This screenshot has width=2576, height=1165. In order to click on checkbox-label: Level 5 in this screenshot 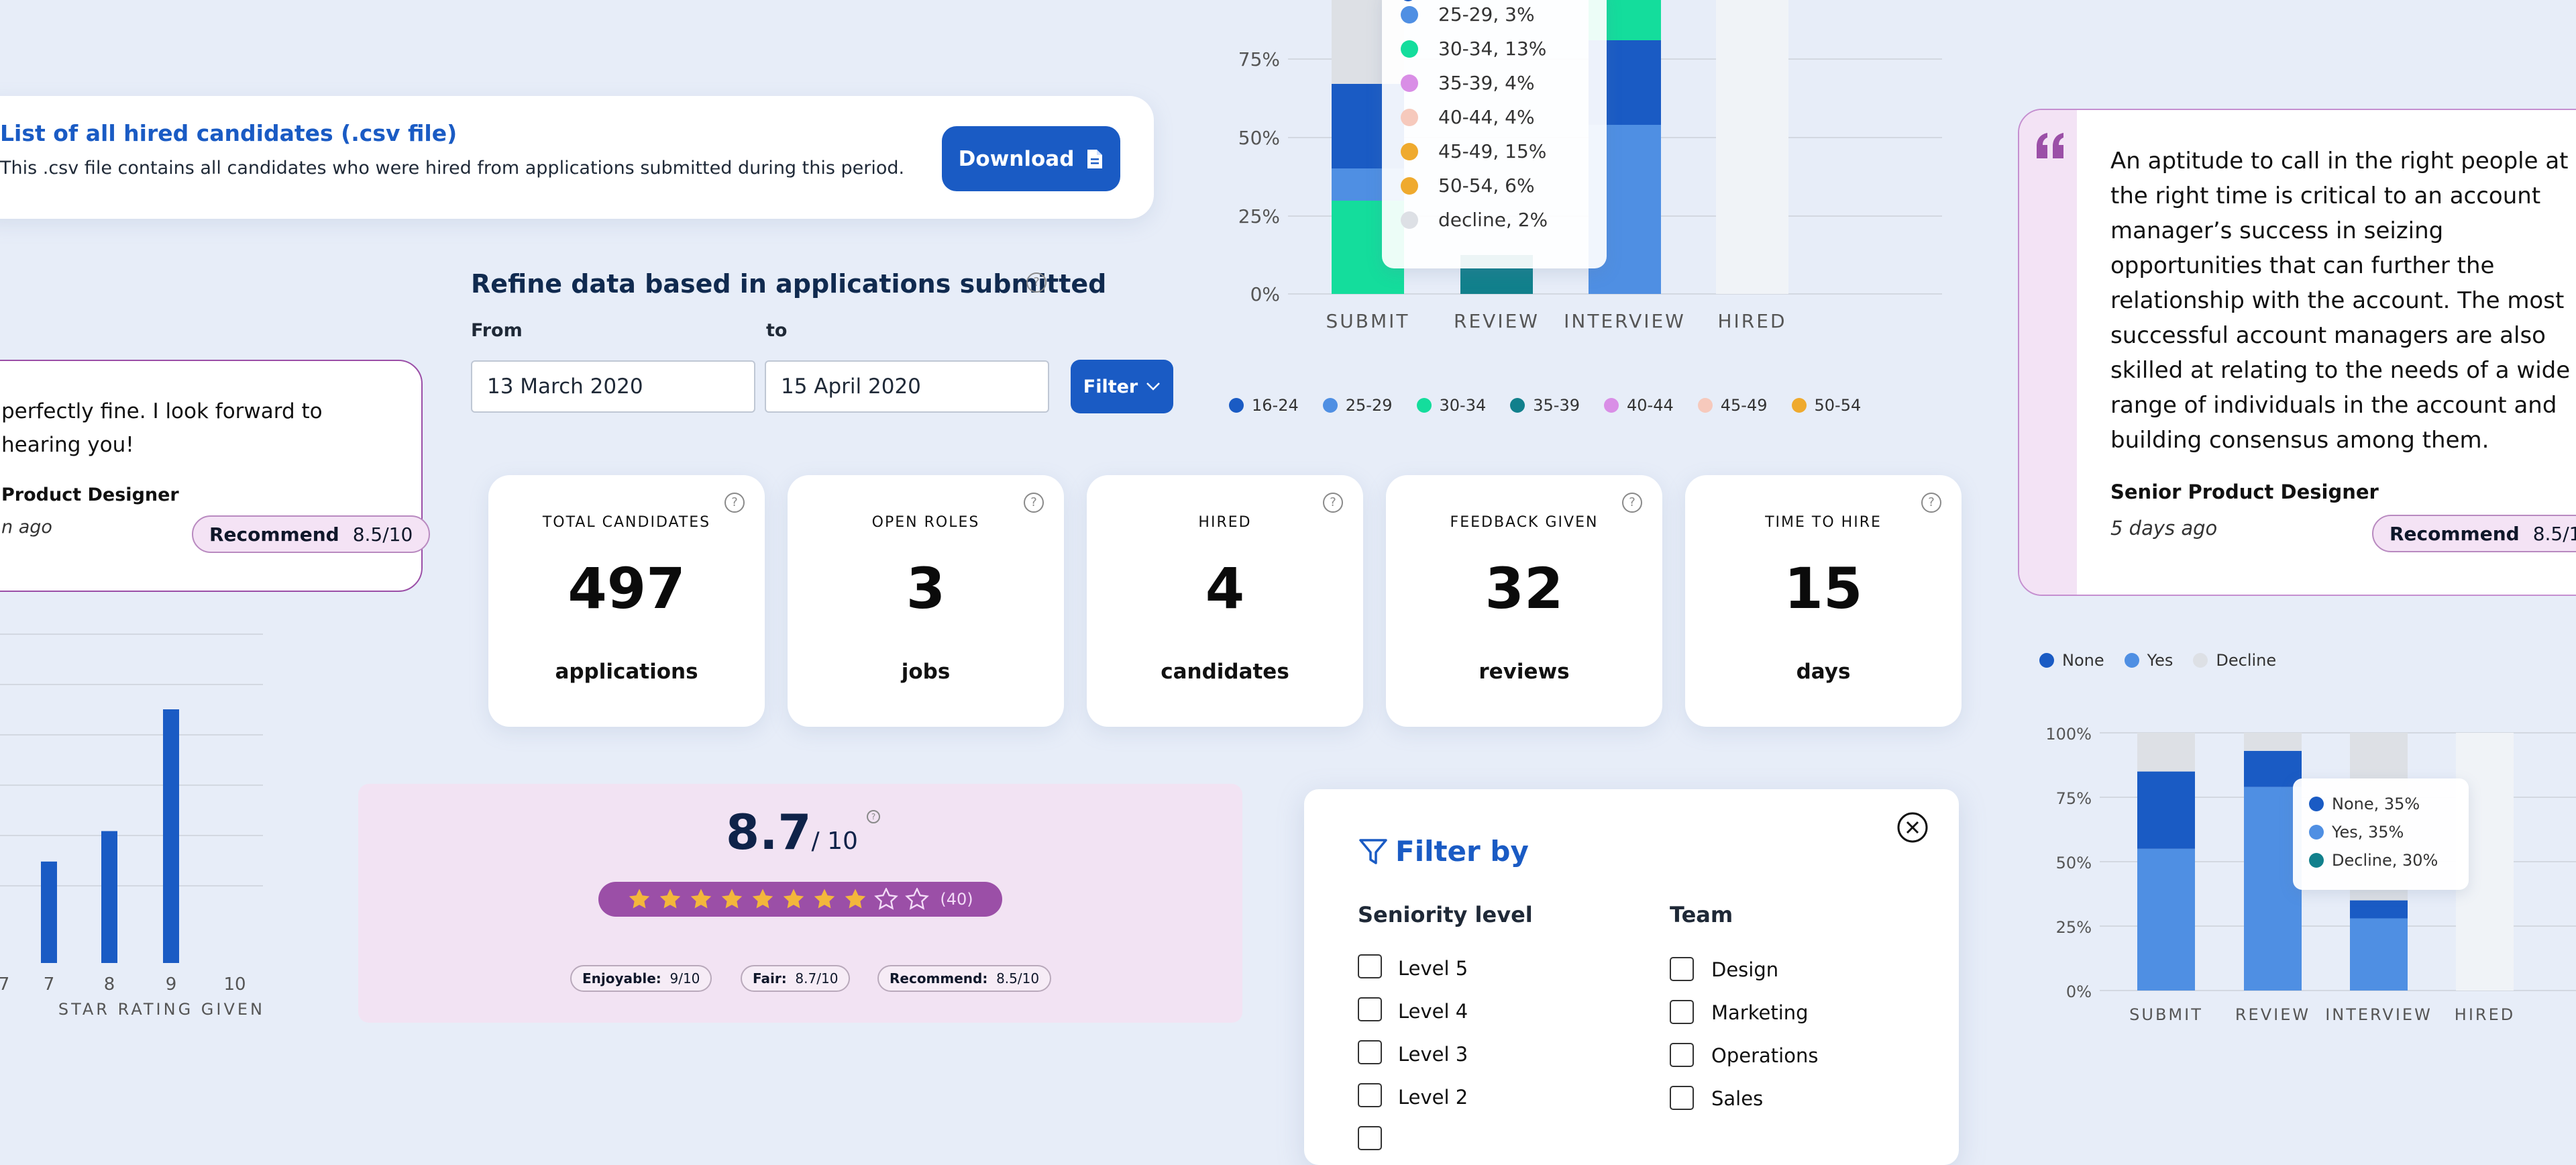, I will do `click(1433, 969)`.